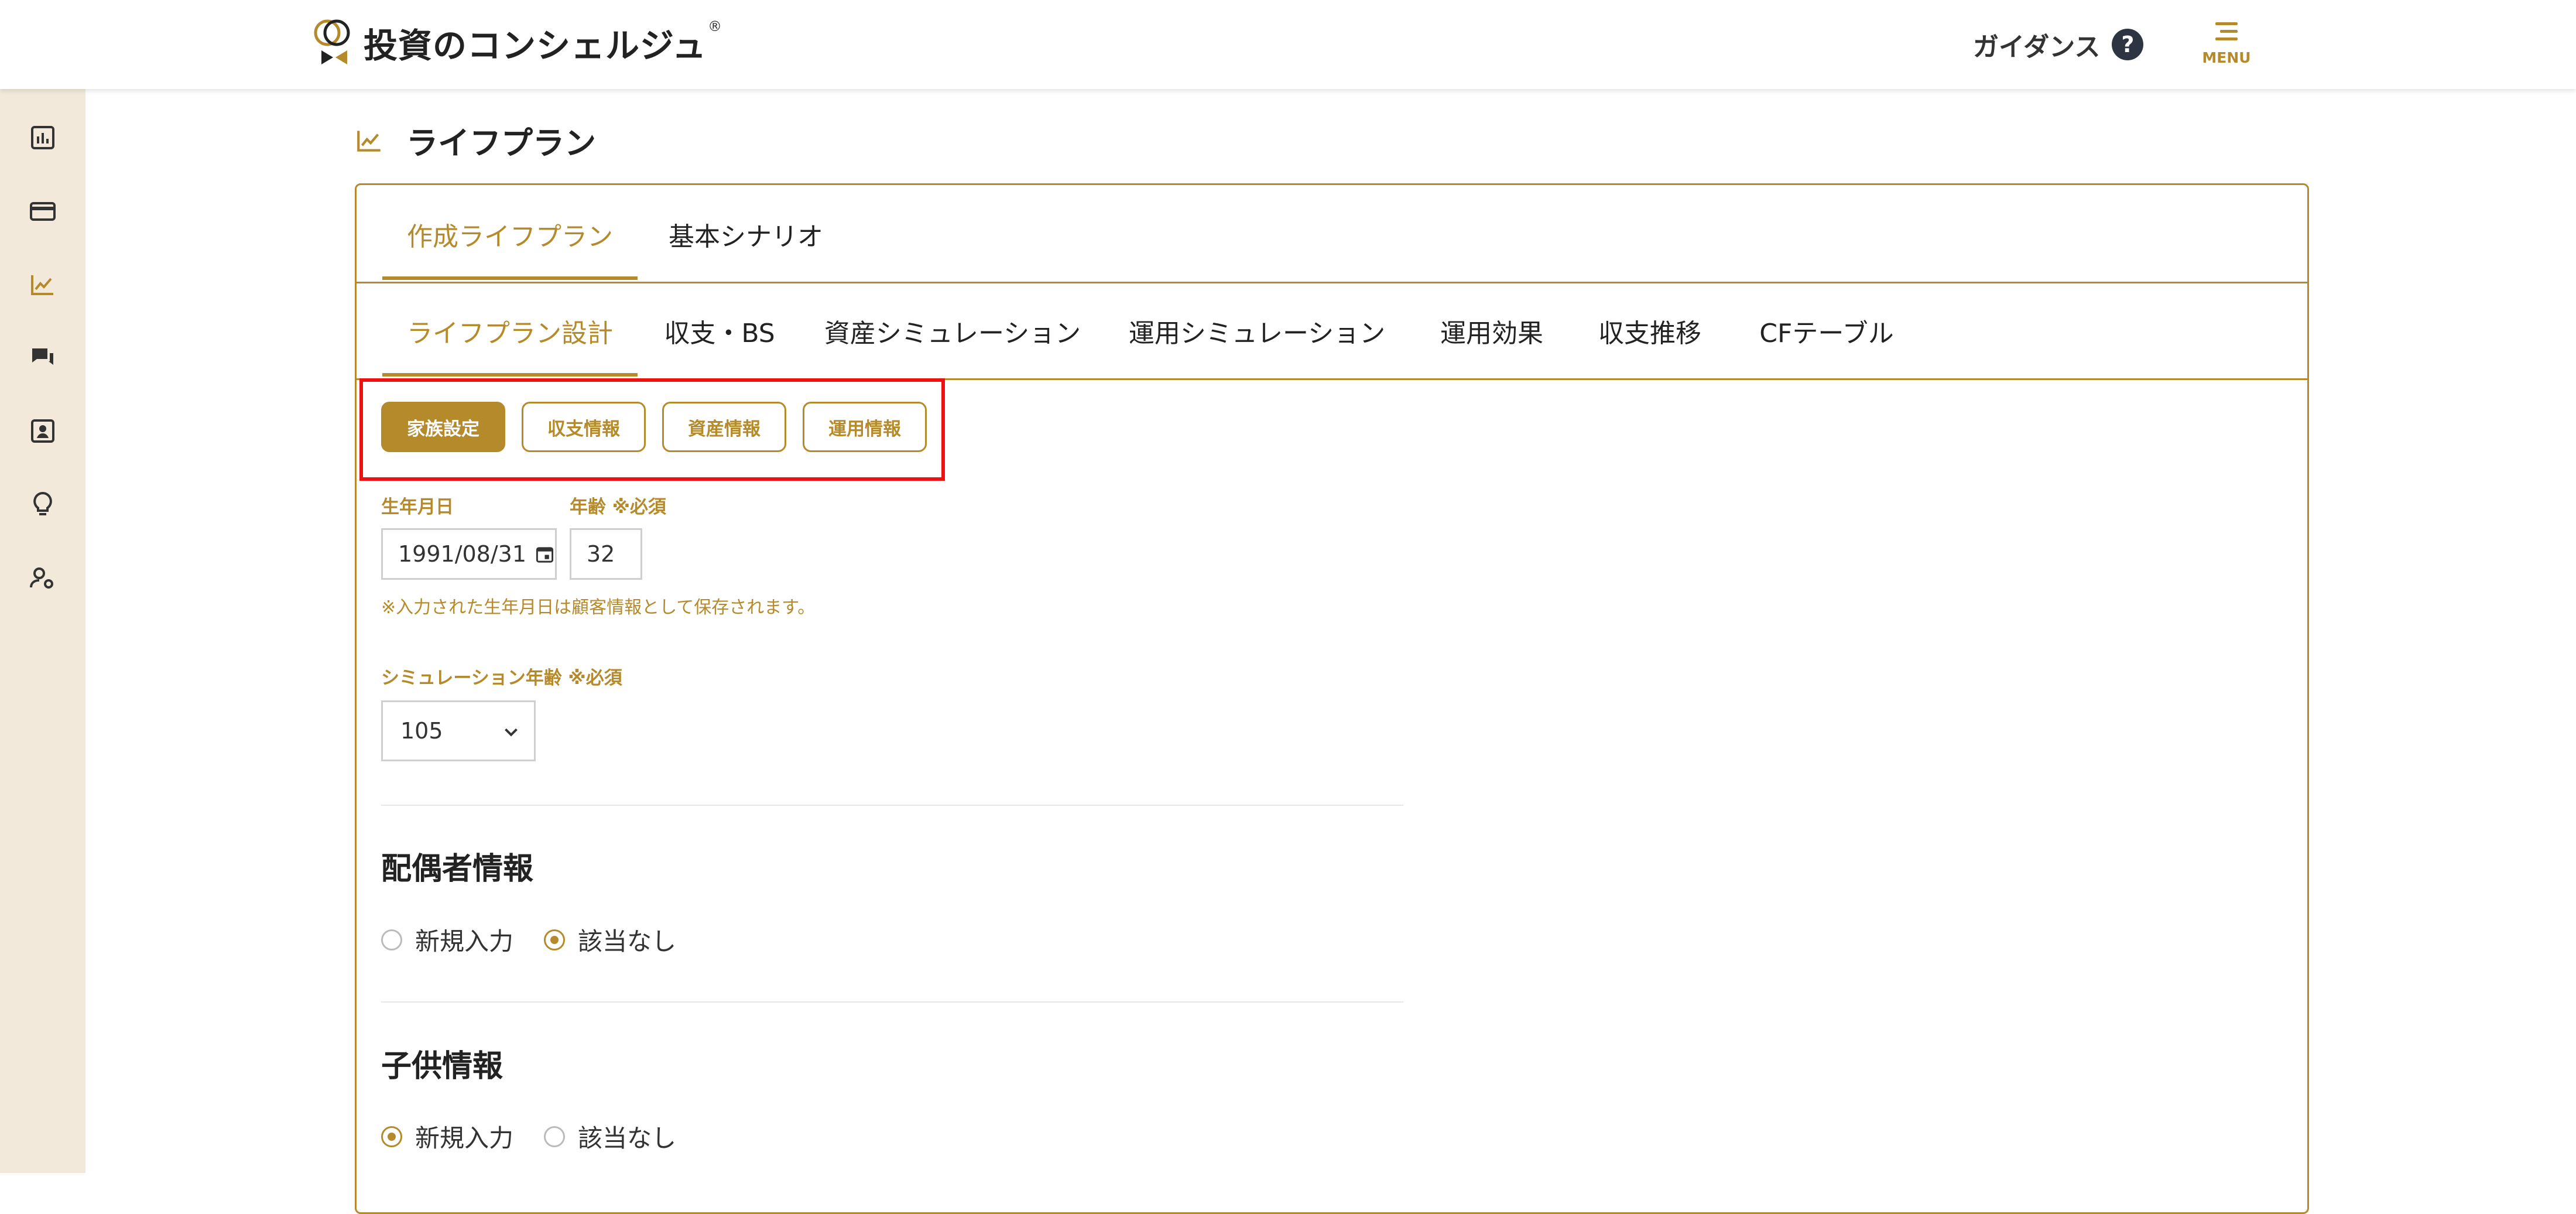 This screenshot has height=1214, width=2576. I want to click on birthdate-field: 1991/08/31, so click(469, 554).